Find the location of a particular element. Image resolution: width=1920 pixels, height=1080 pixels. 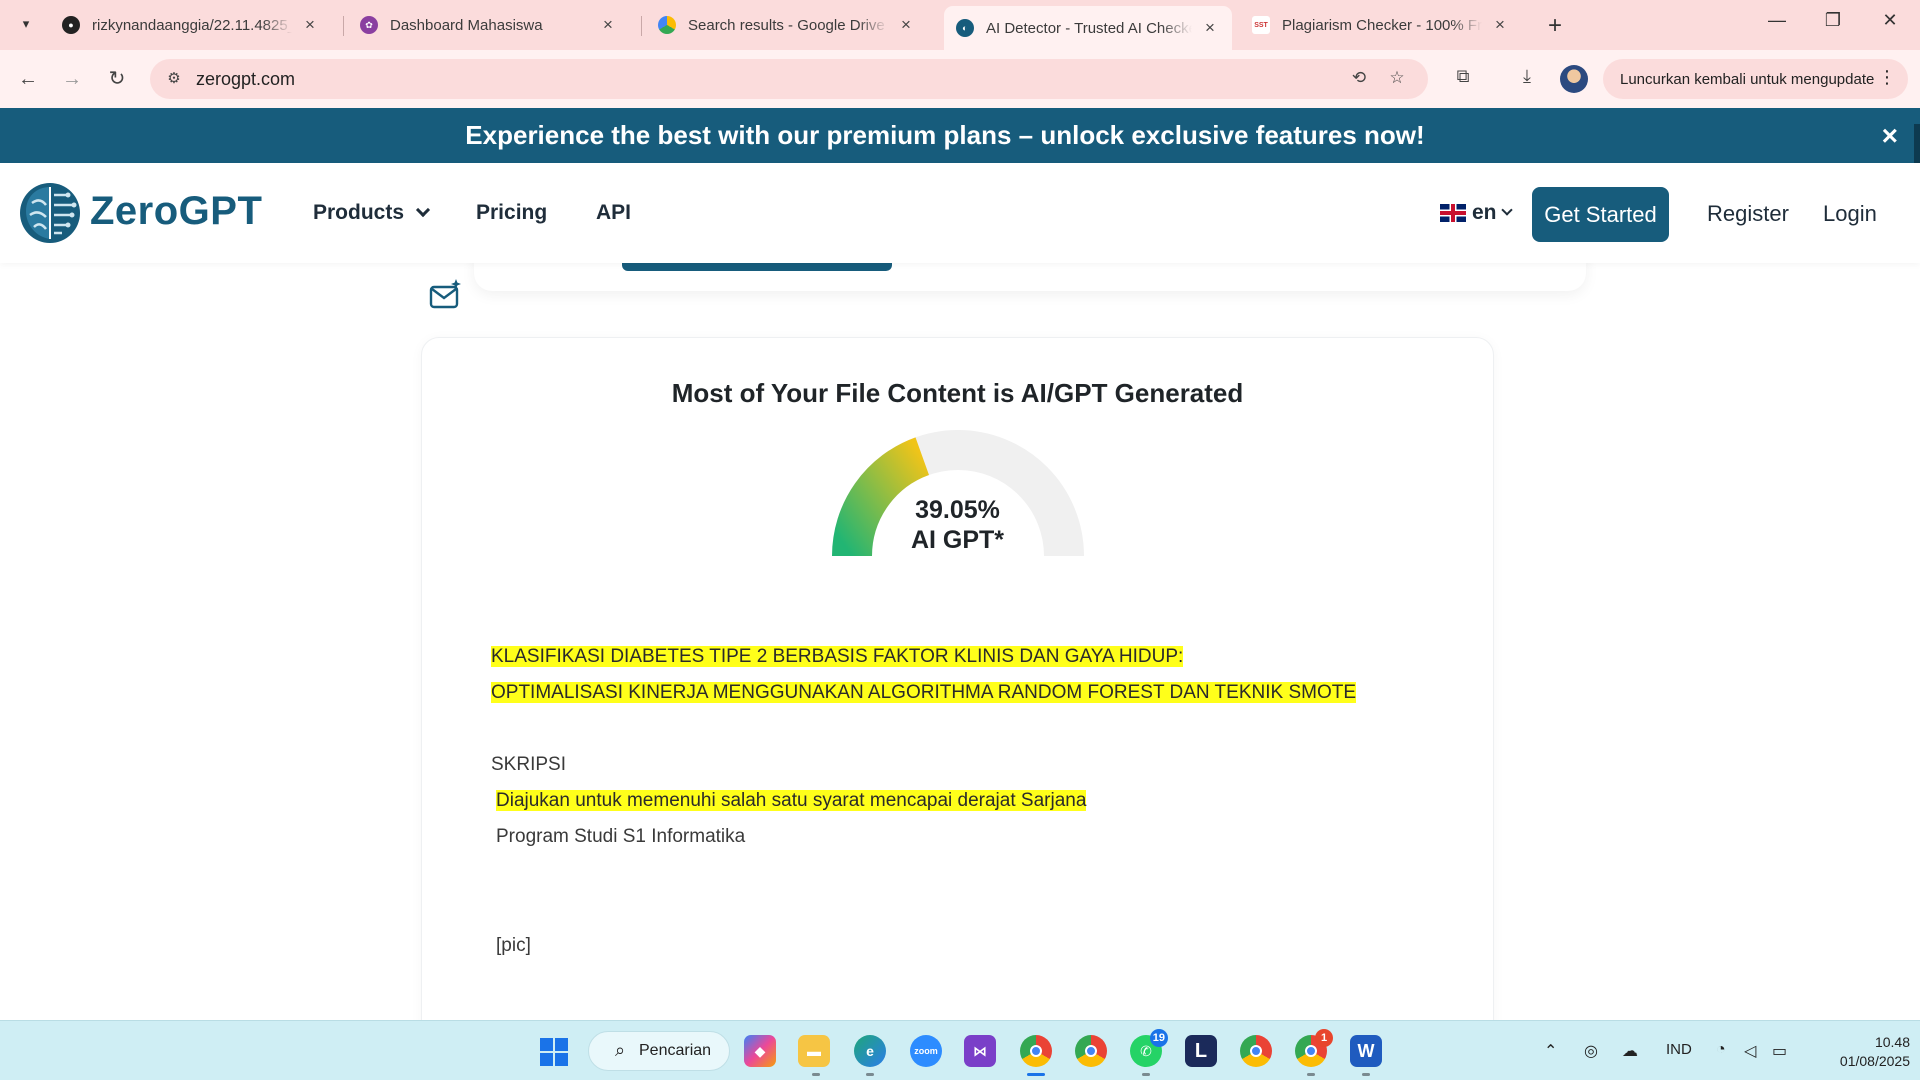

chrome-profile-icon: 1 is located at coordinates (1314, 1048).